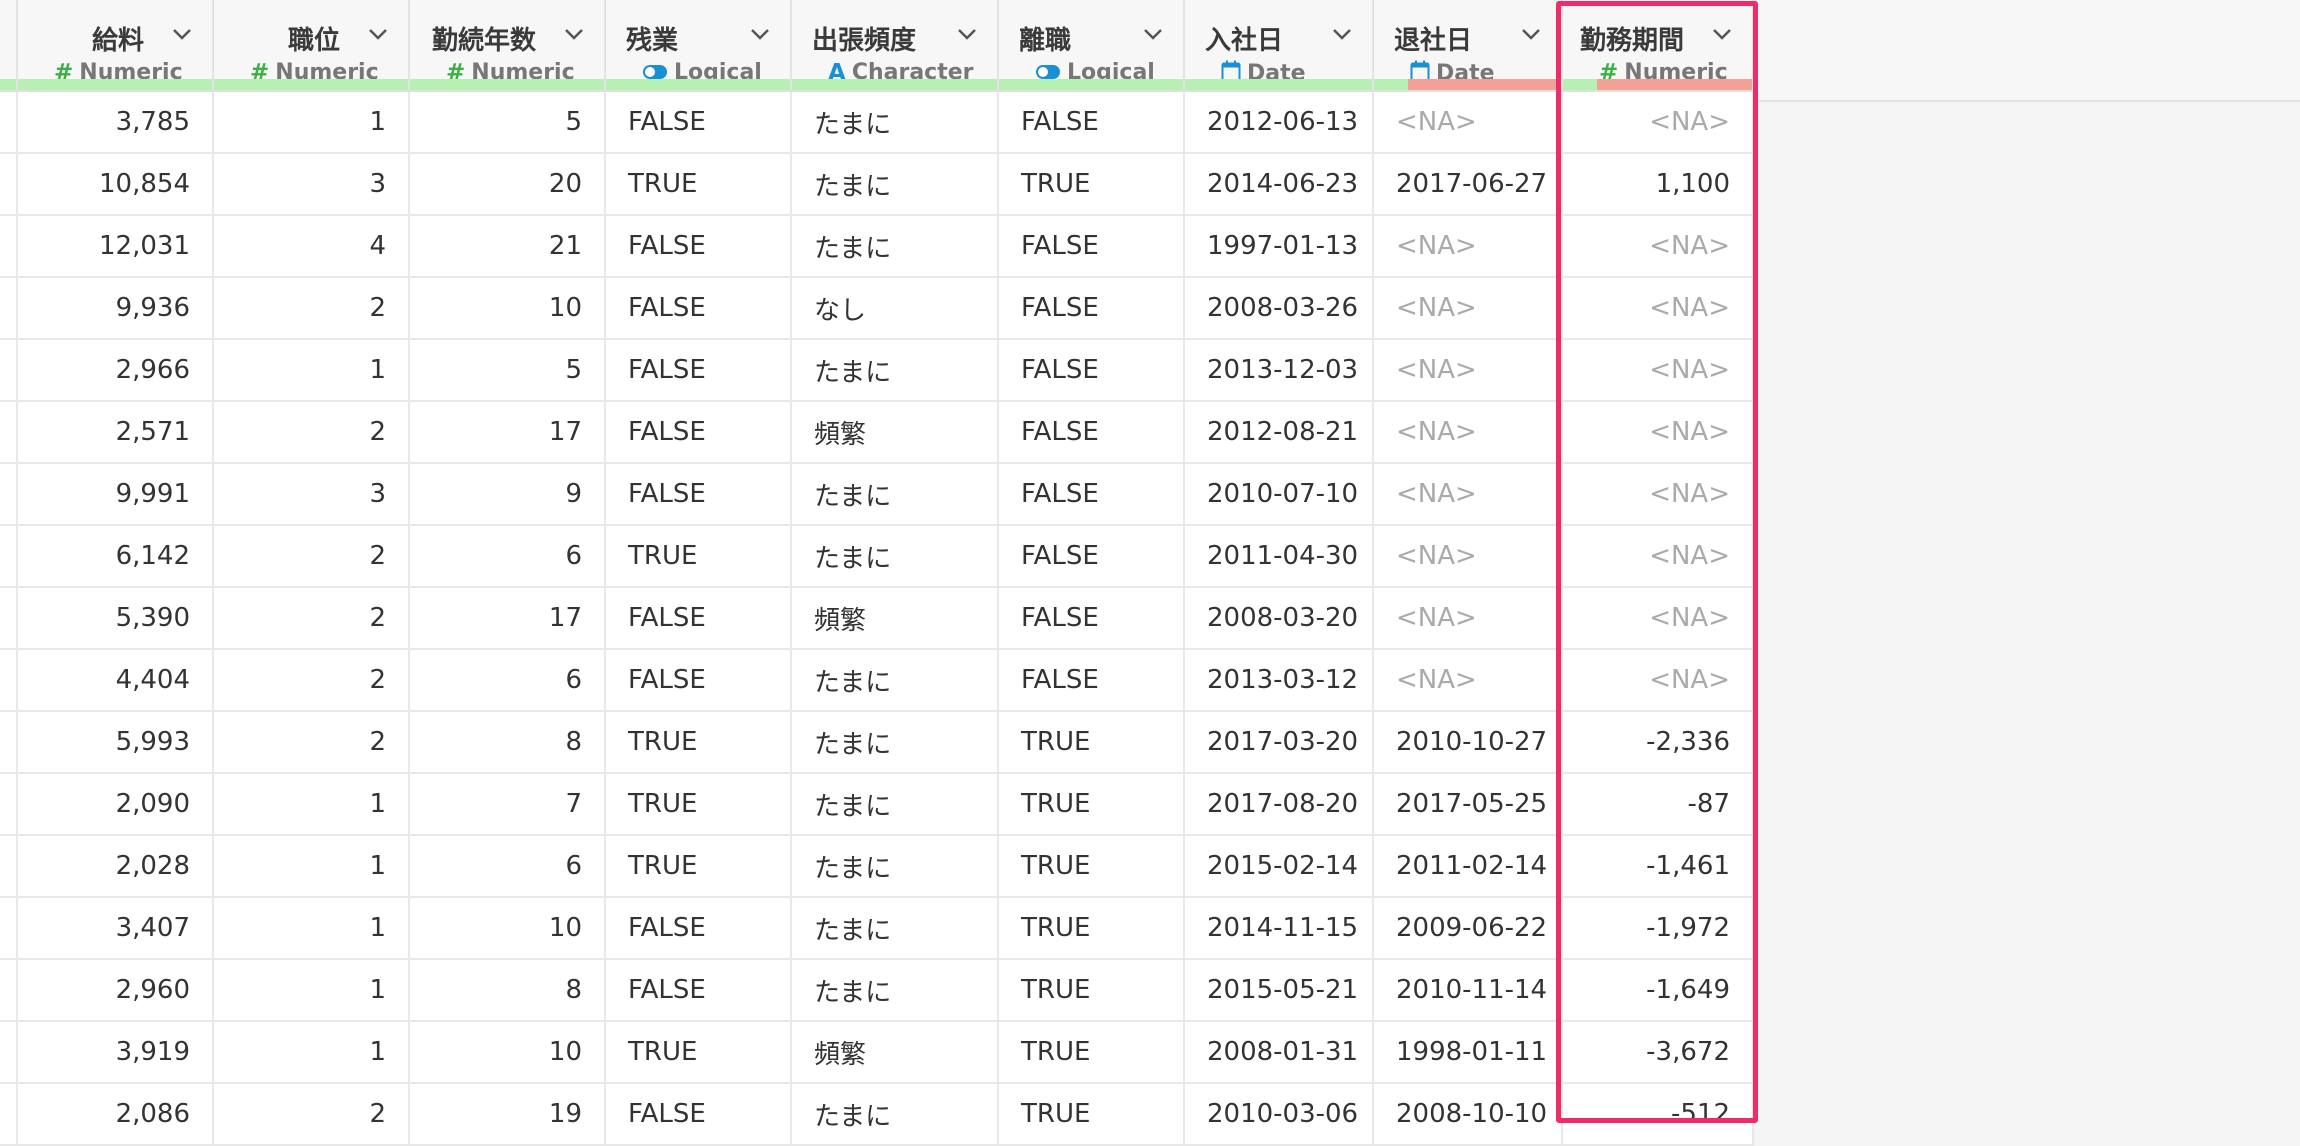 This screenshot has width=2300, height=1146. What do you see at coordinates (1279, 246) in the screenshot?
I see `table-cell: 1997-01-13` at bounding box center [1279, 246].